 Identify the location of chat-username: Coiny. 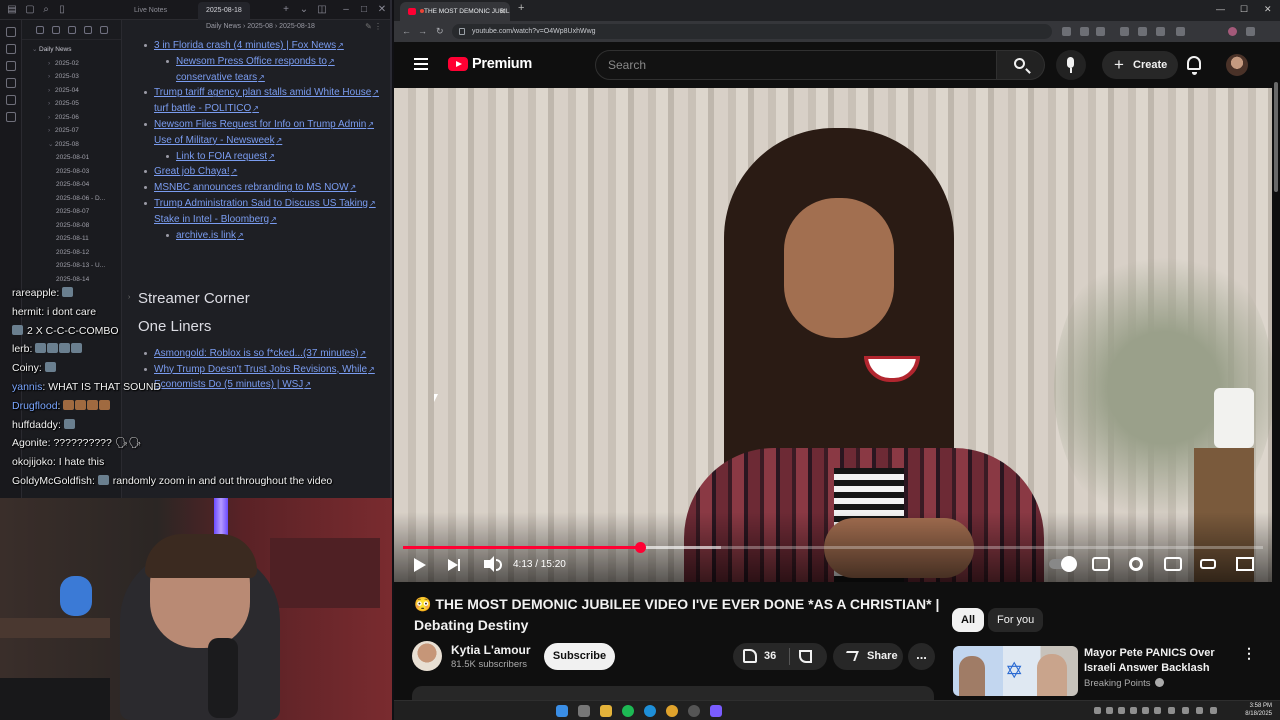
(25, 368).